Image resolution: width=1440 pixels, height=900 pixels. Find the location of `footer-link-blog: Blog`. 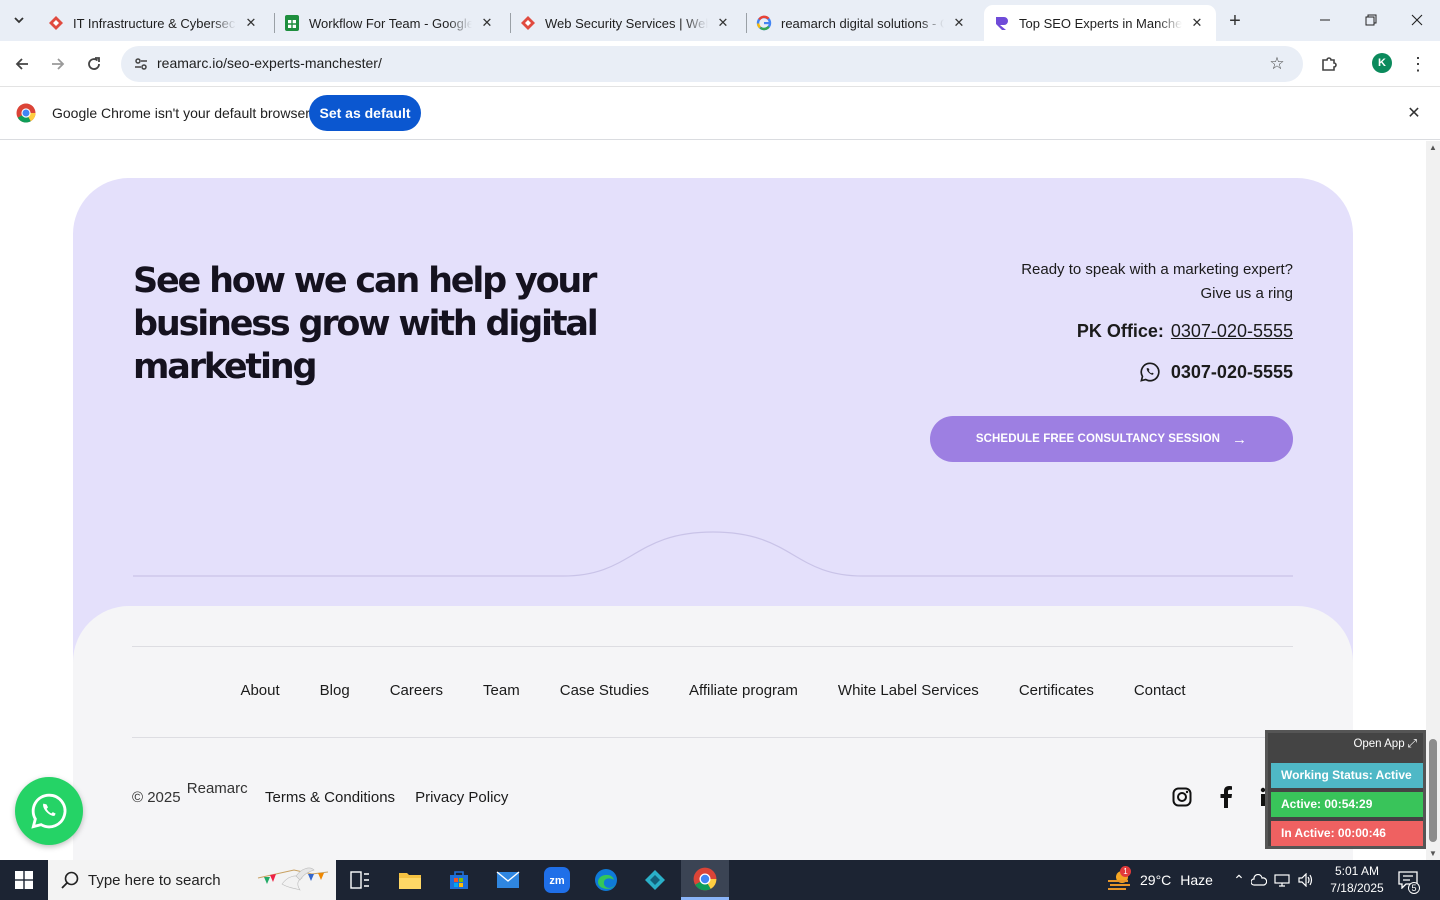

footer-link-blog: Blog is located at coordinates (335, 690).